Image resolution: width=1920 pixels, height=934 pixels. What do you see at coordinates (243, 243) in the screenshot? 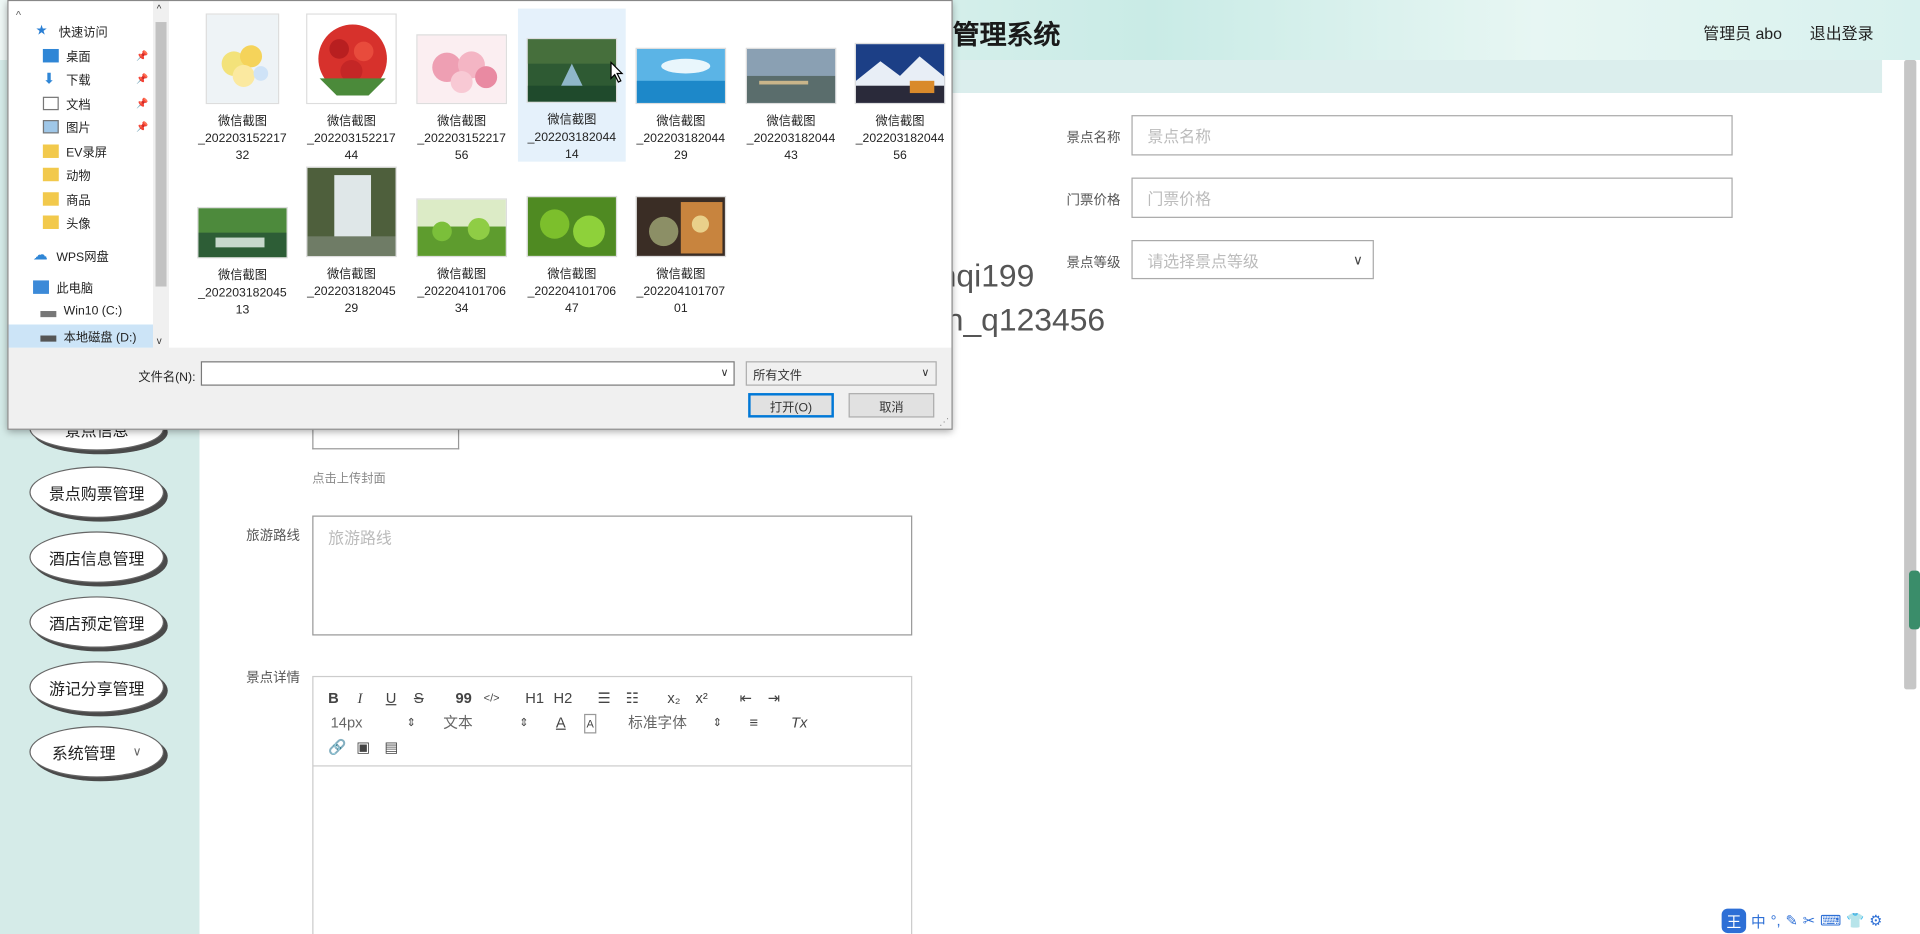
I see `file-item: 微信截图 _202203182045 13` at bounding box center [243, 243].